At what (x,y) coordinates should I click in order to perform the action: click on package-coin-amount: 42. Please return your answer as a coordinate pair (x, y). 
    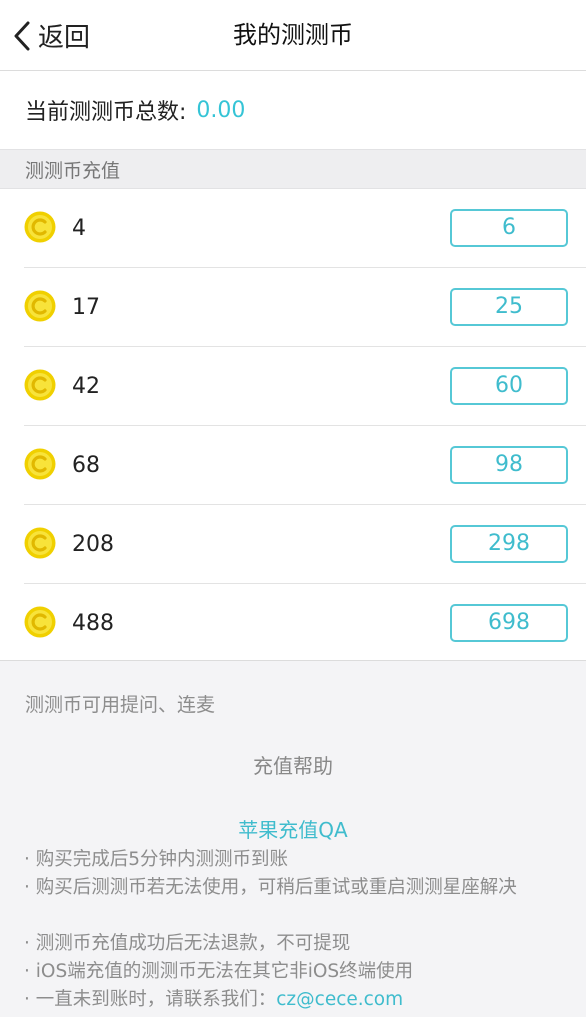
    Looking at the image, I should click on (86, 386).